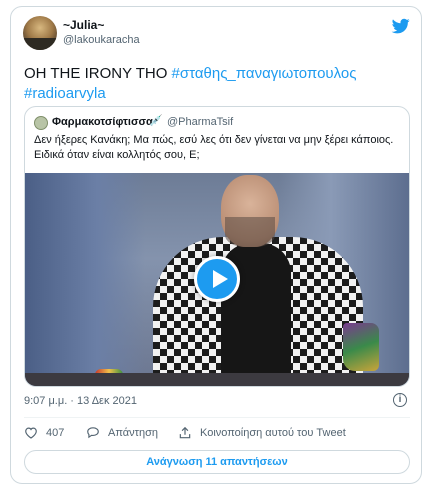 This screenshot has width=427, height=492. What do you see at coordinates (217, 379) in the screenshot?
I see `video-desk` at bounding box center [217, 379].